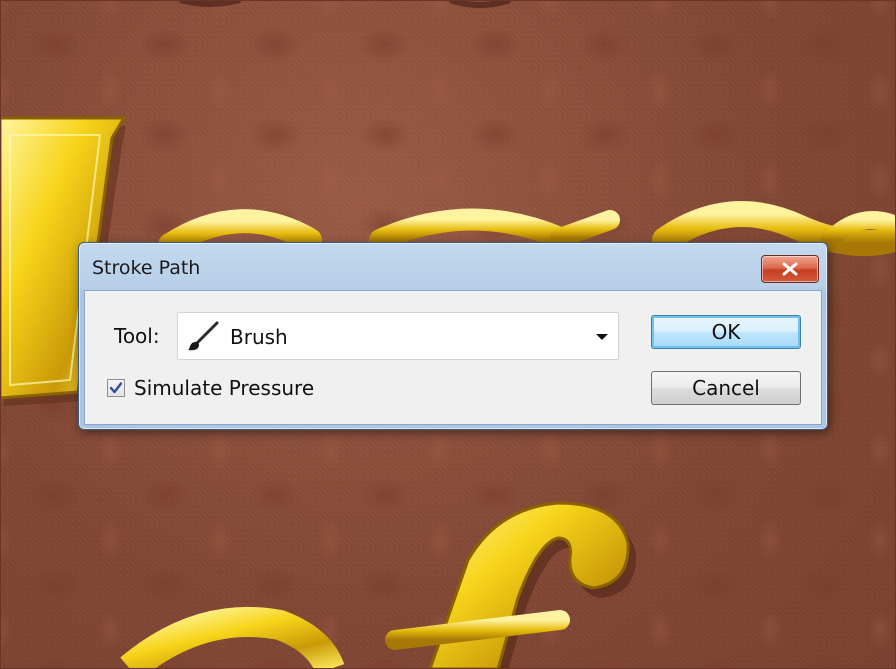 This screenshot has width=896, height=669. I want to click on tool-value: Brush, so click(259, 337).